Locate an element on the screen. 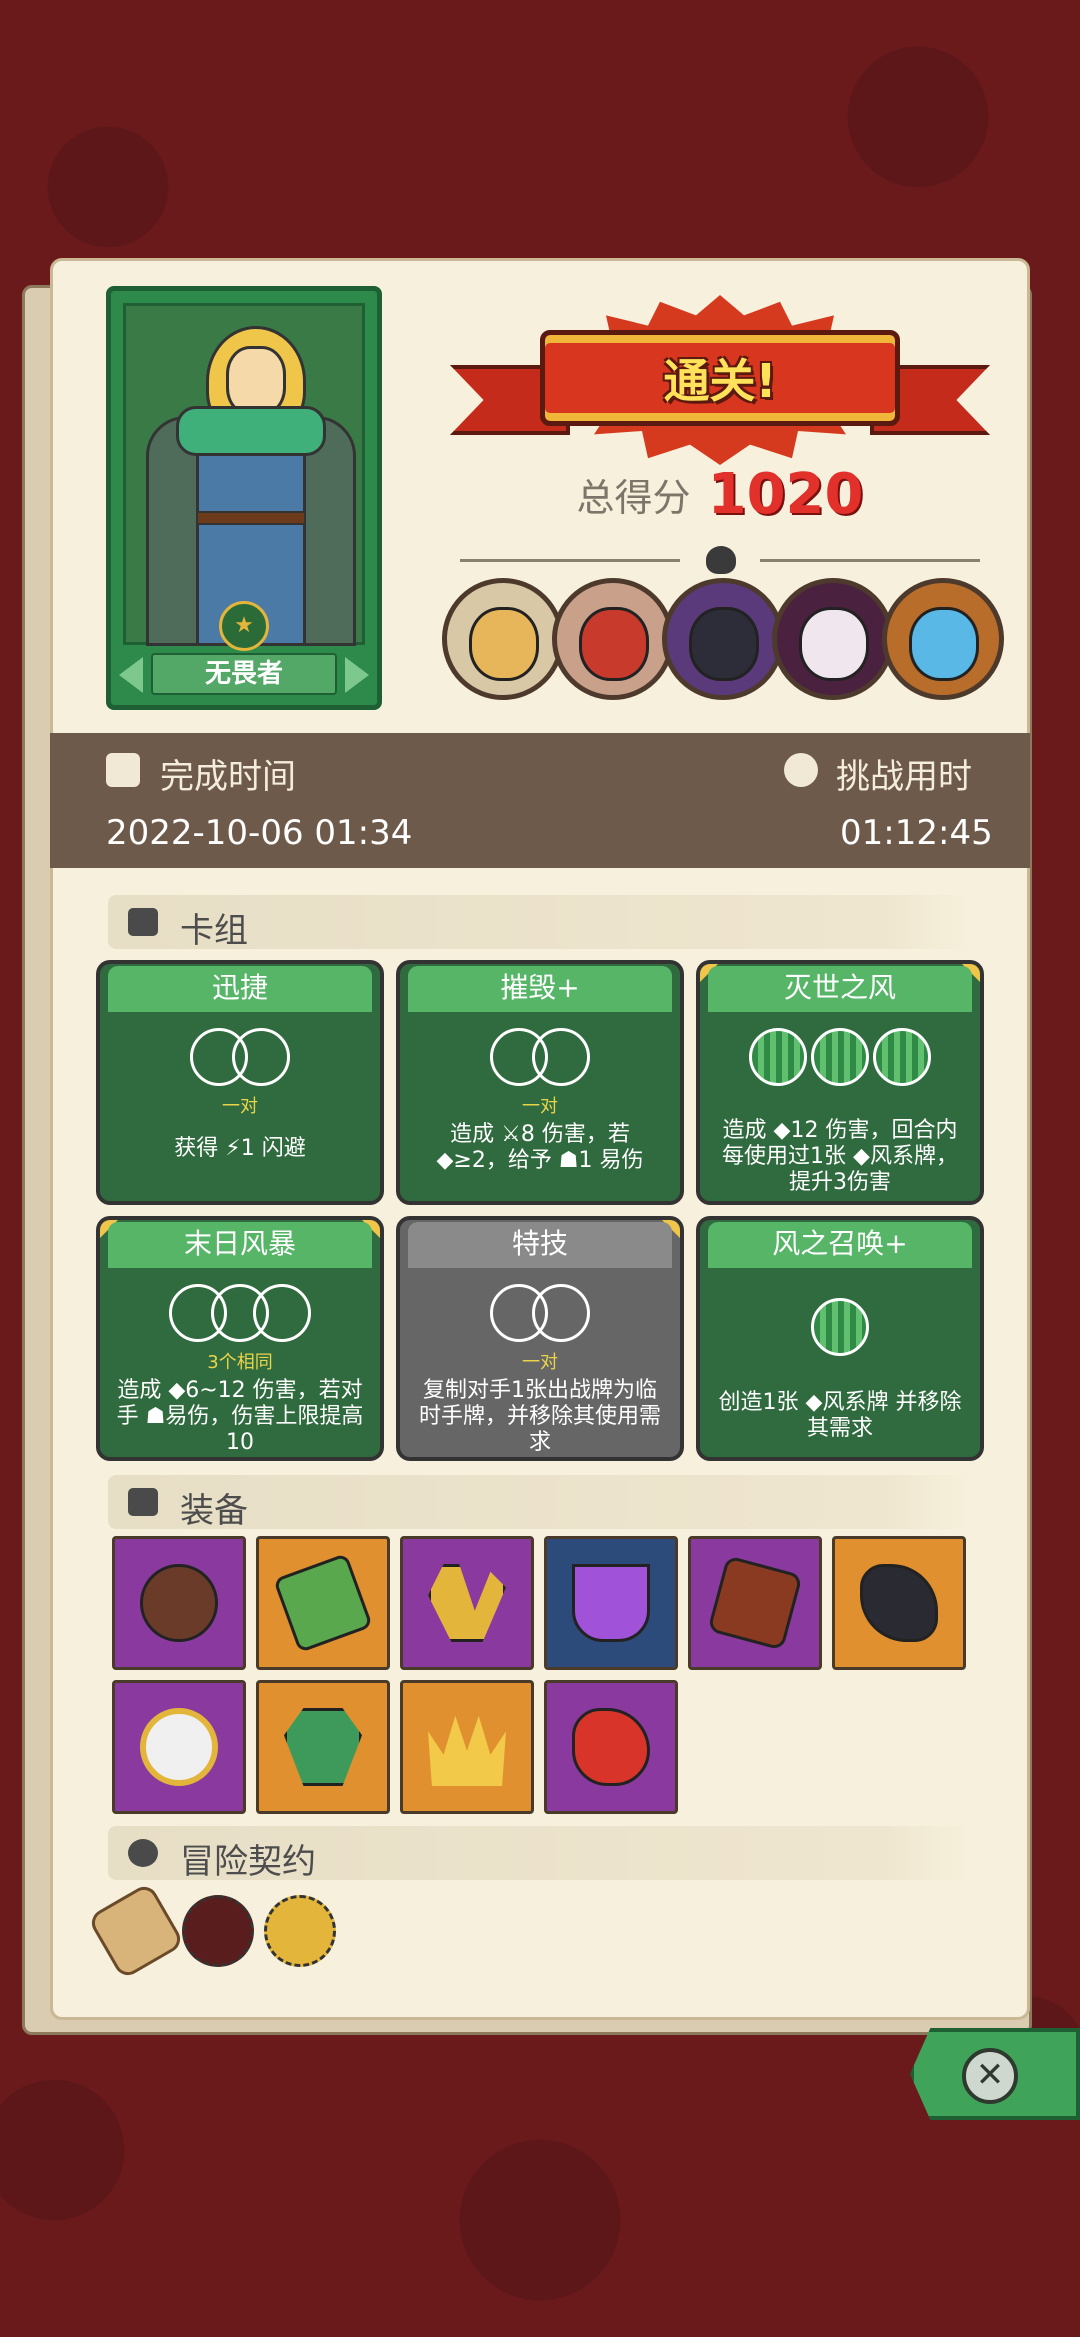  next-arrow-icon is located at coordinates (357, 675).